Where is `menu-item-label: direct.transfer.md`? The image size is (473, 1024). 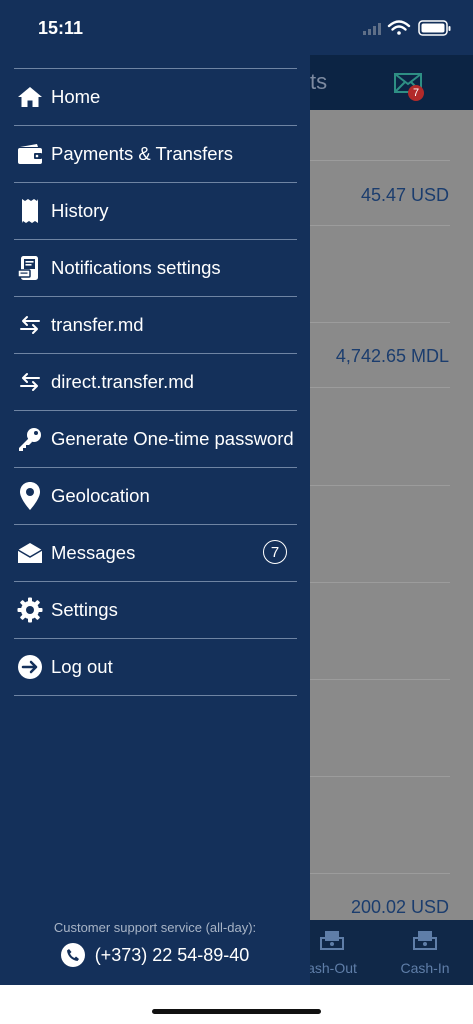 menu-item-label: direct.transfer.md is located at coordinates (122, 381).